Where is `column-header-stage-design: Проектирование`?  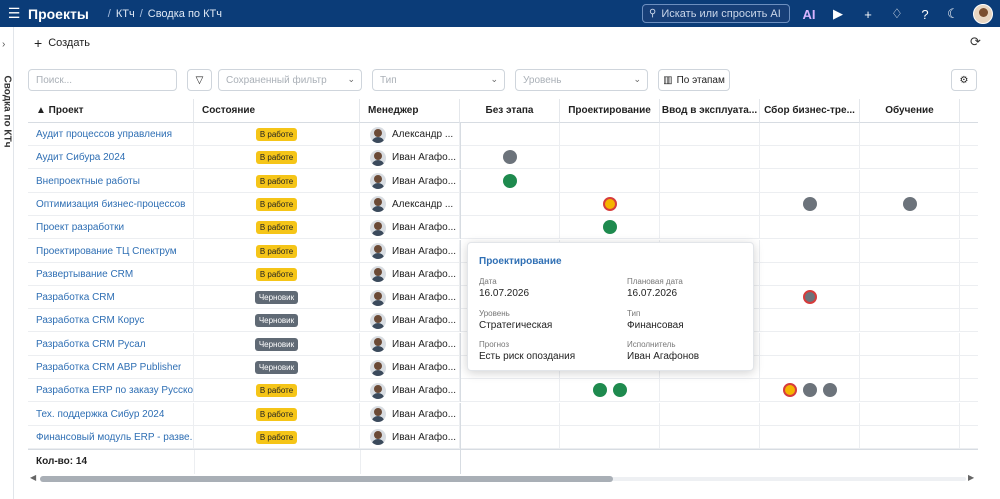 column-header-stage-design: Проектирование is located at coordinates (610, 111).